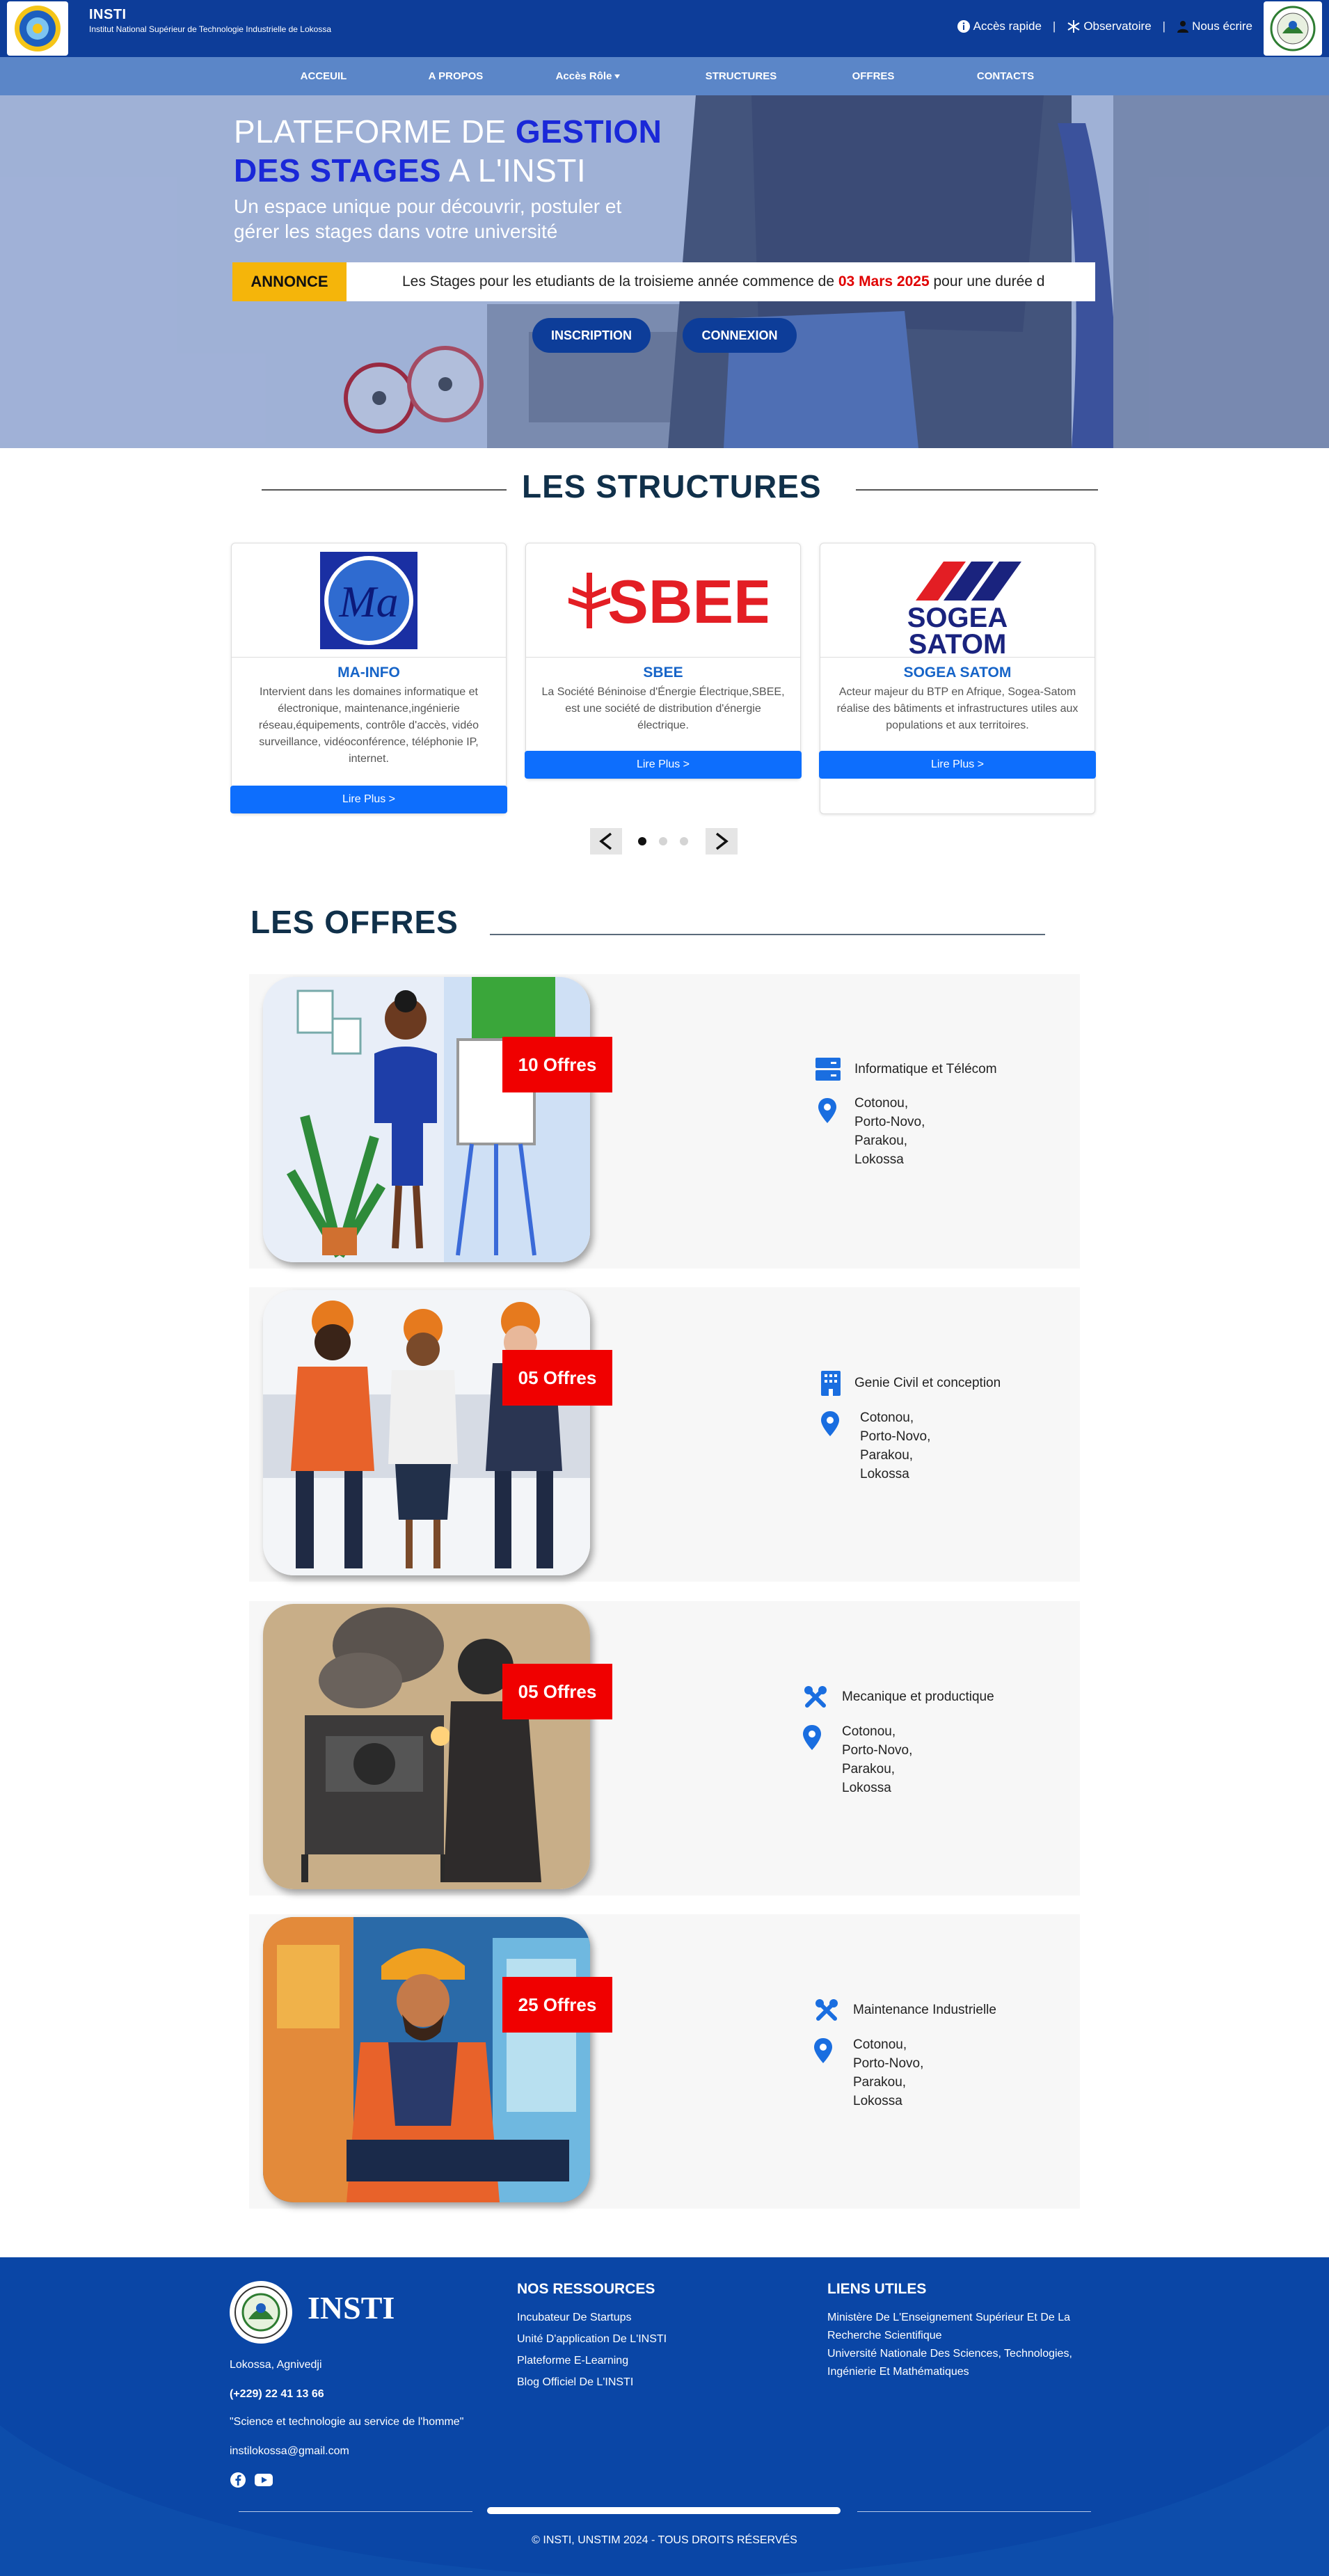 The height and width of the screenshot is (2576, 1329). Describe the element at coordinates (592, 2339) in the screenshot. I see `footer-link-unite: Unité D'application De L'INSTI` at that location.